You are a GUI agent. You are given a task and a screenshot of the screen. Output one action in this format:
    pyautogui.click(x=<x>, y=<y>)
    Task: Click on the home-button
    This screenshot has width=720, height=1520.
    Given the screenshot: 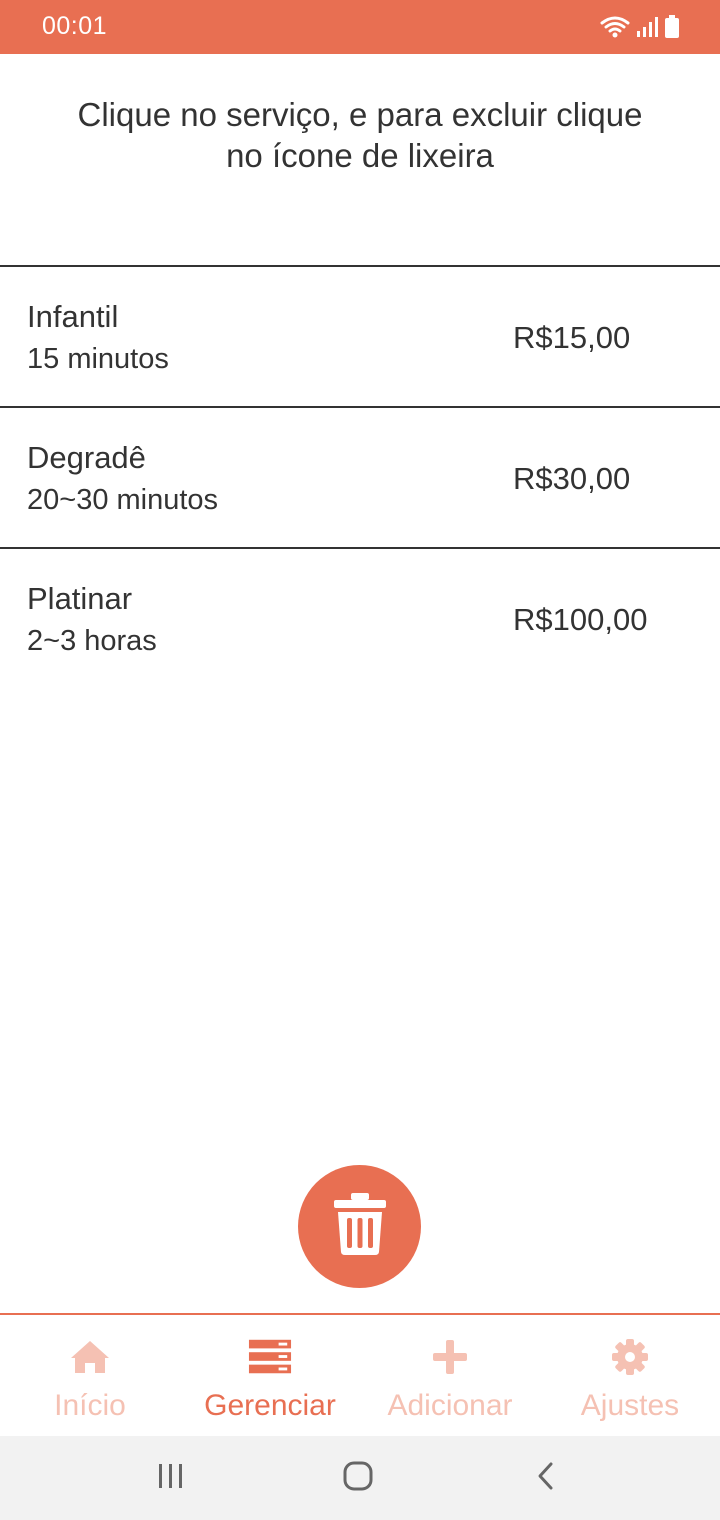 What is the action you would take?
    pyautogui.click(x=358, y=1478)
    